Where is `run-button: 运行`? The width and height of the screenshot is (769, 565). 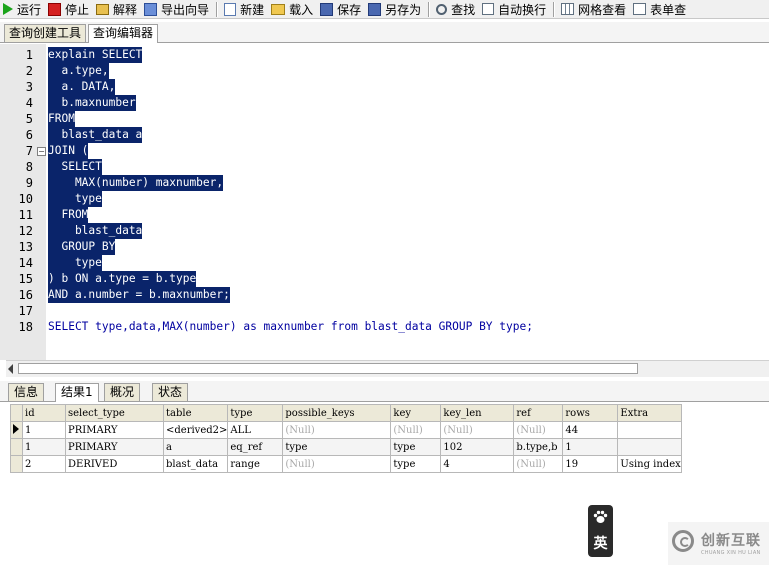 run-button: 运行 is located at coordinates (22, 9).